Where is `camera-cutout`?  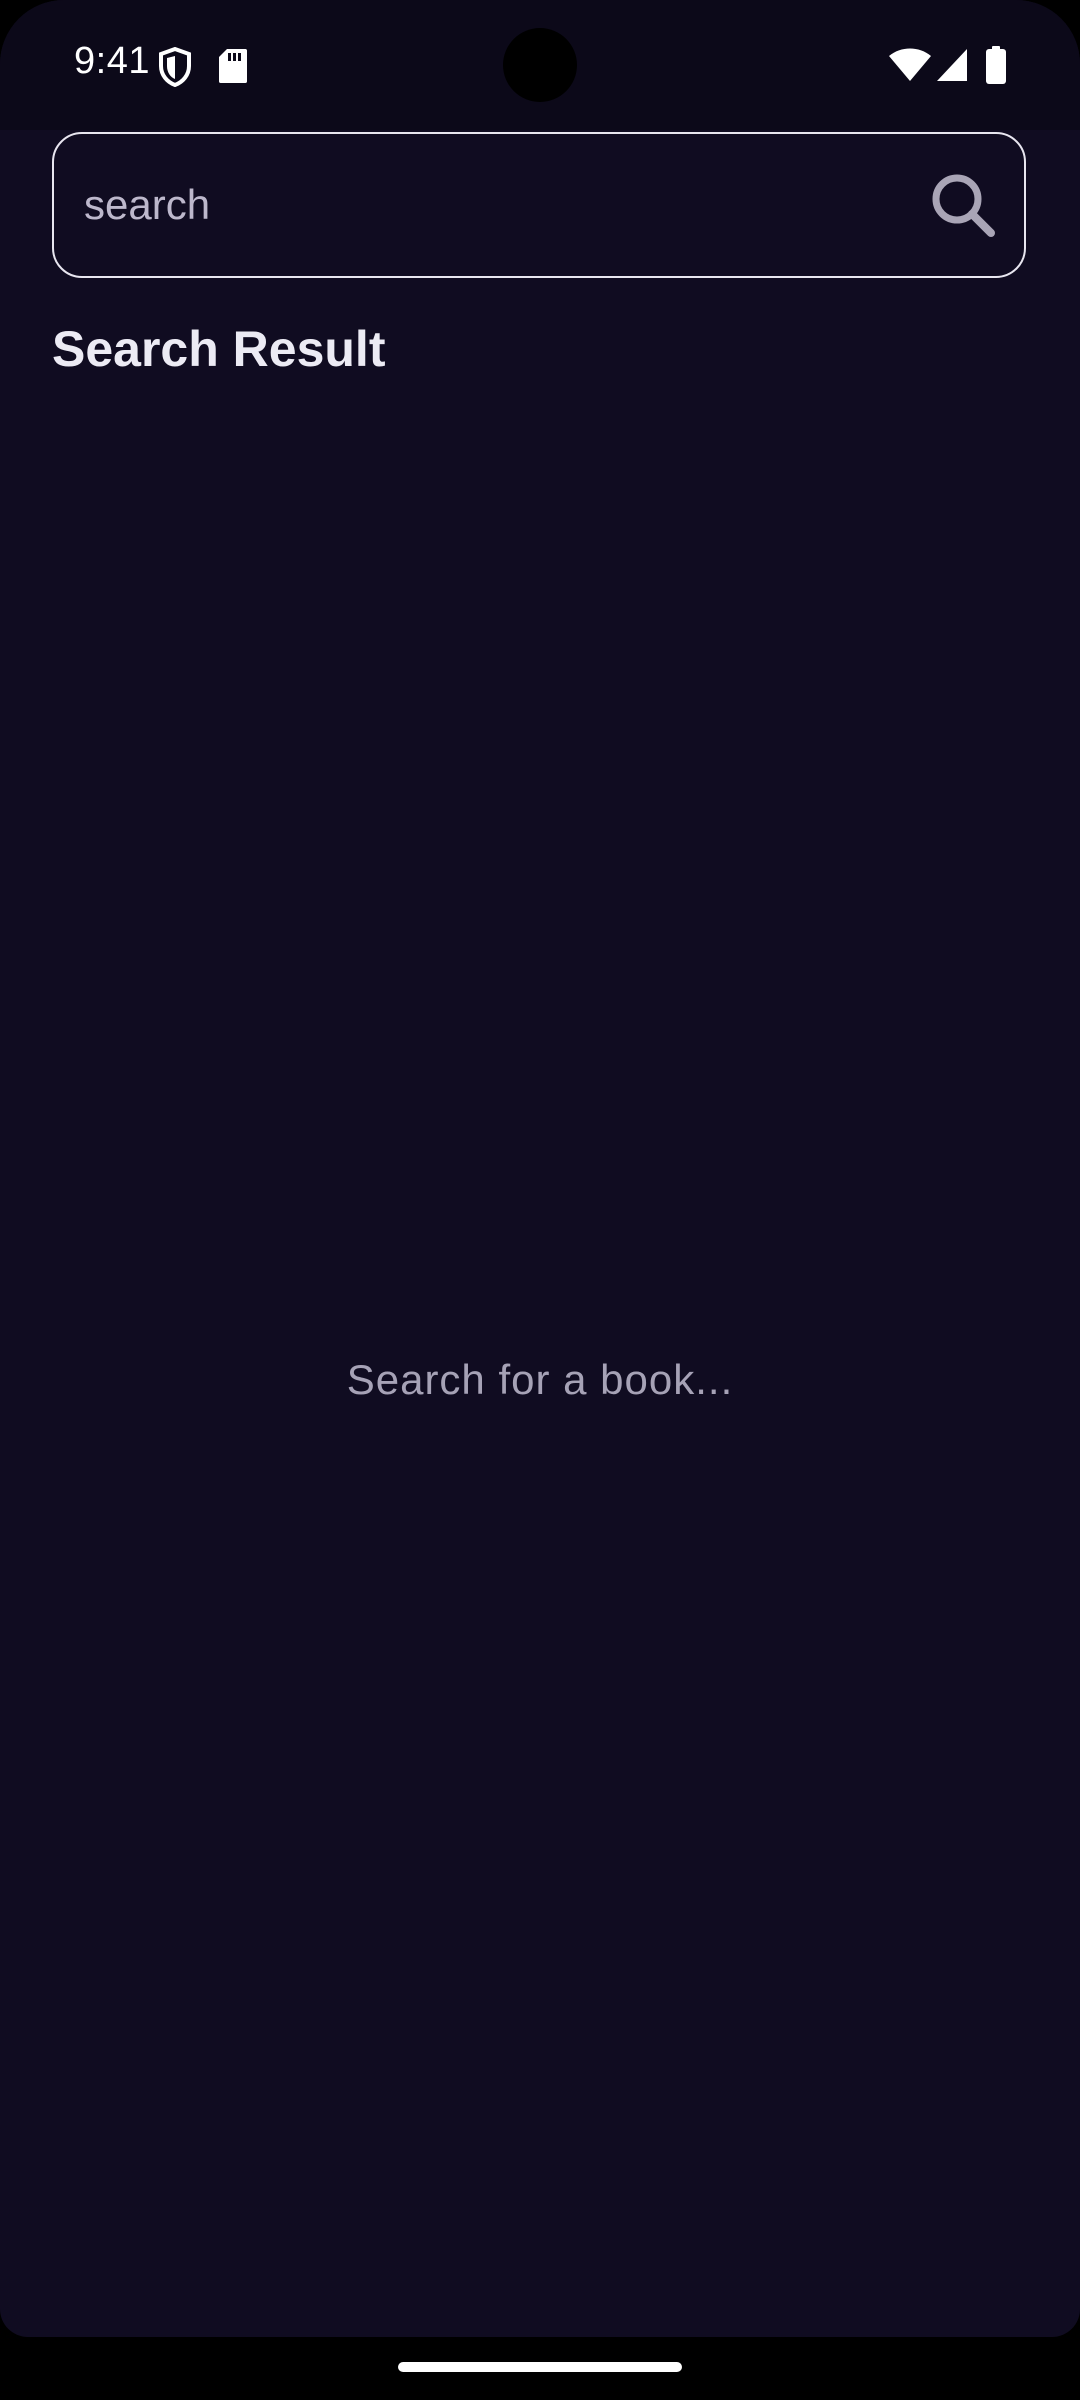
camera-cutout is located at coordinates (540, 65).